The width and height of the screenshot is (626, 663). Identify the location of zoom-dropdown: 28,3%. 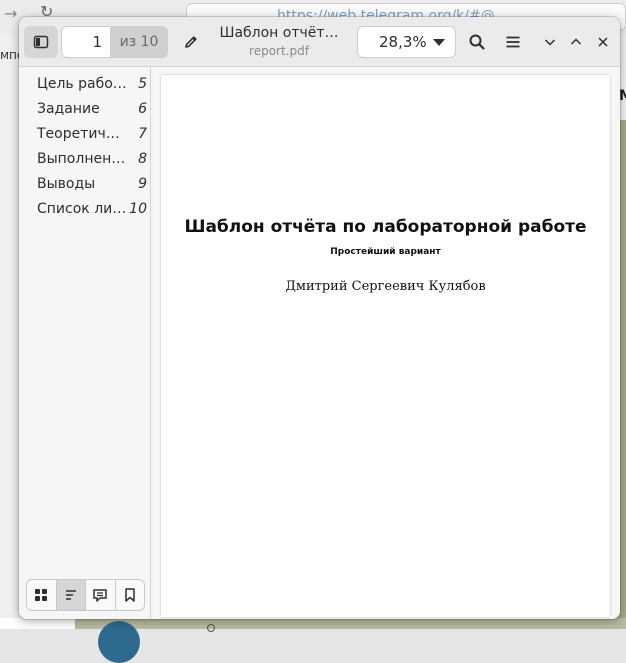
(406, 42).